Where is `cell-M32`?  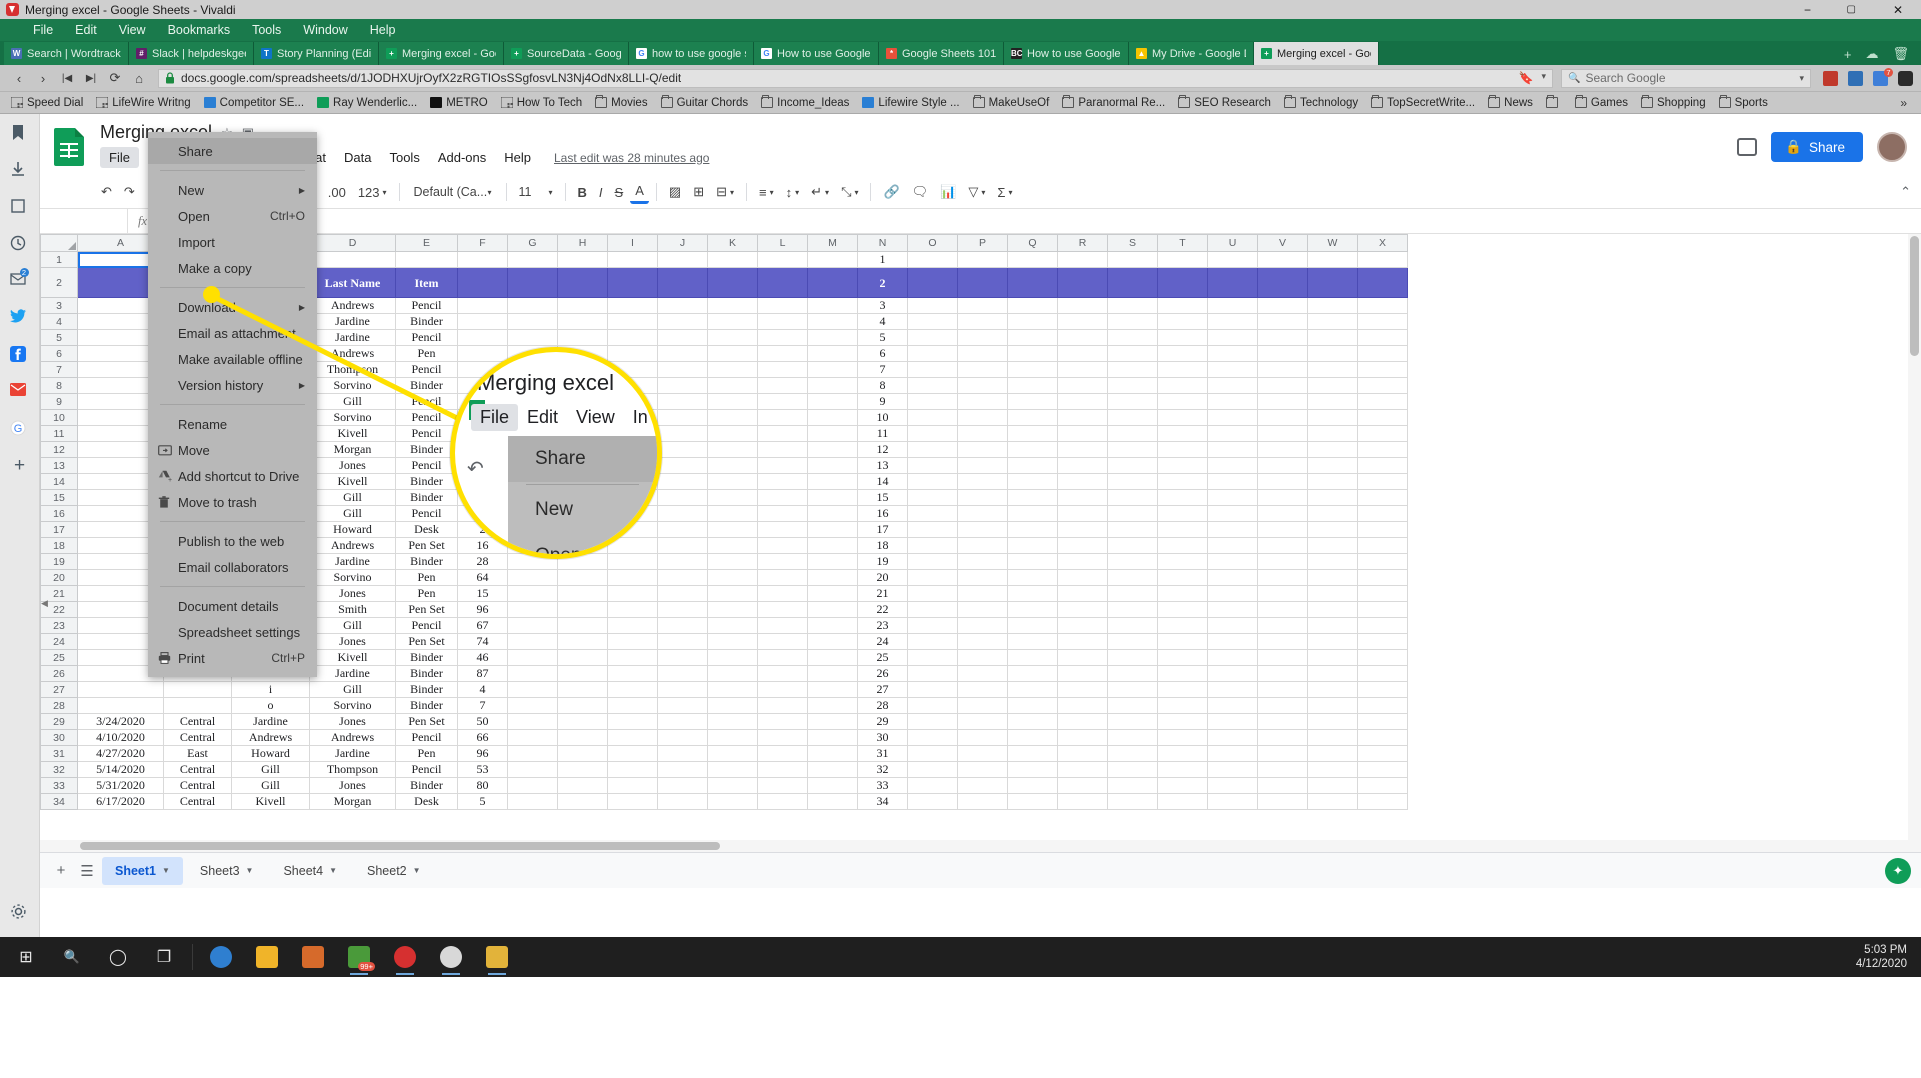 cell-M32 is located at coordinates (832, 769).